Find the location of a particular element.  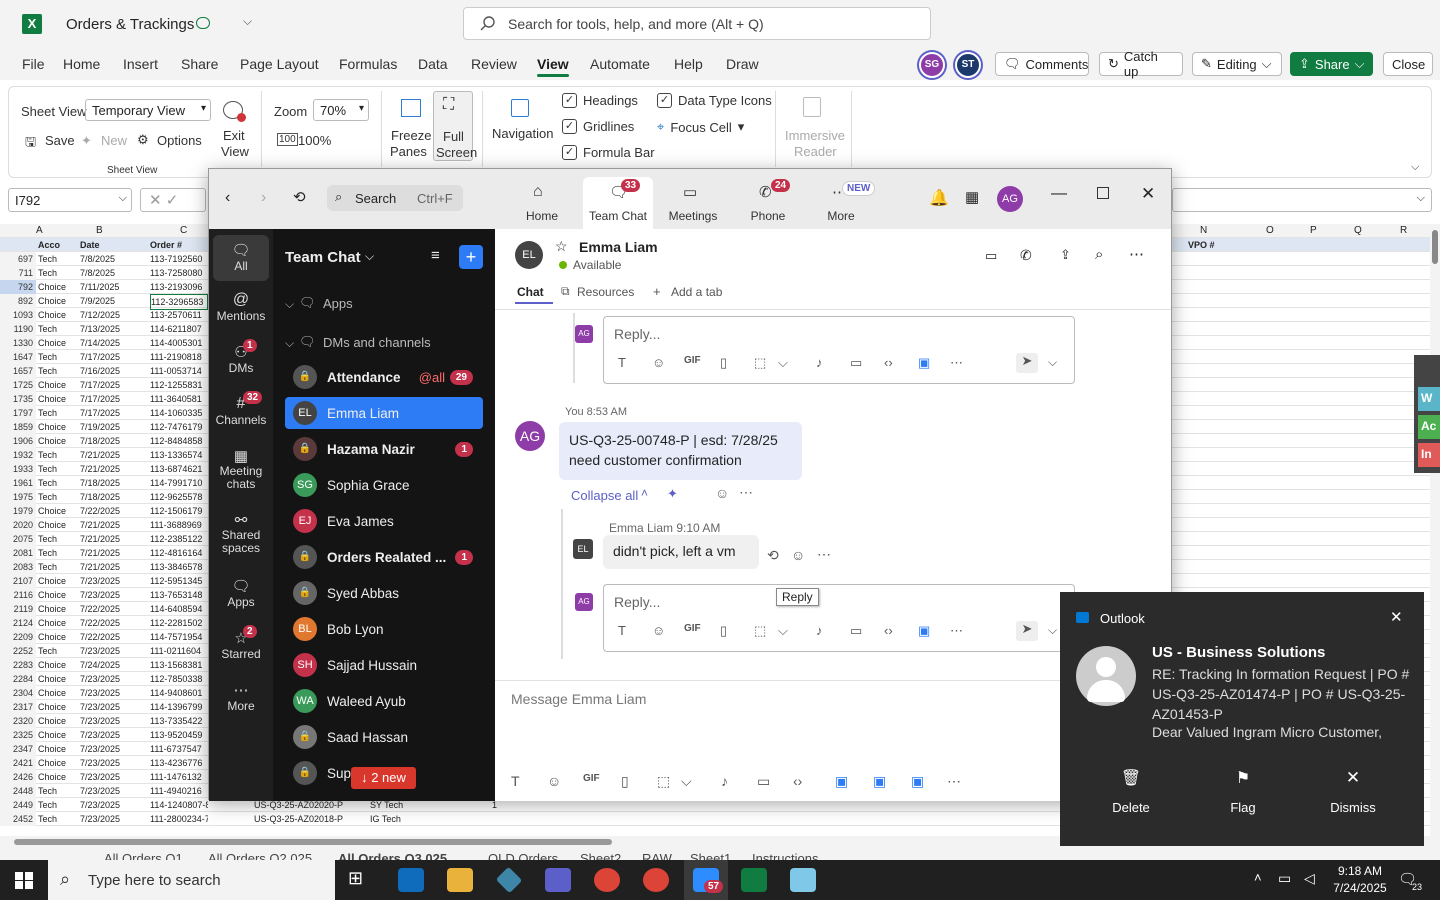

table-cell: 7/16/2025 is located at coordinates (113, 371).